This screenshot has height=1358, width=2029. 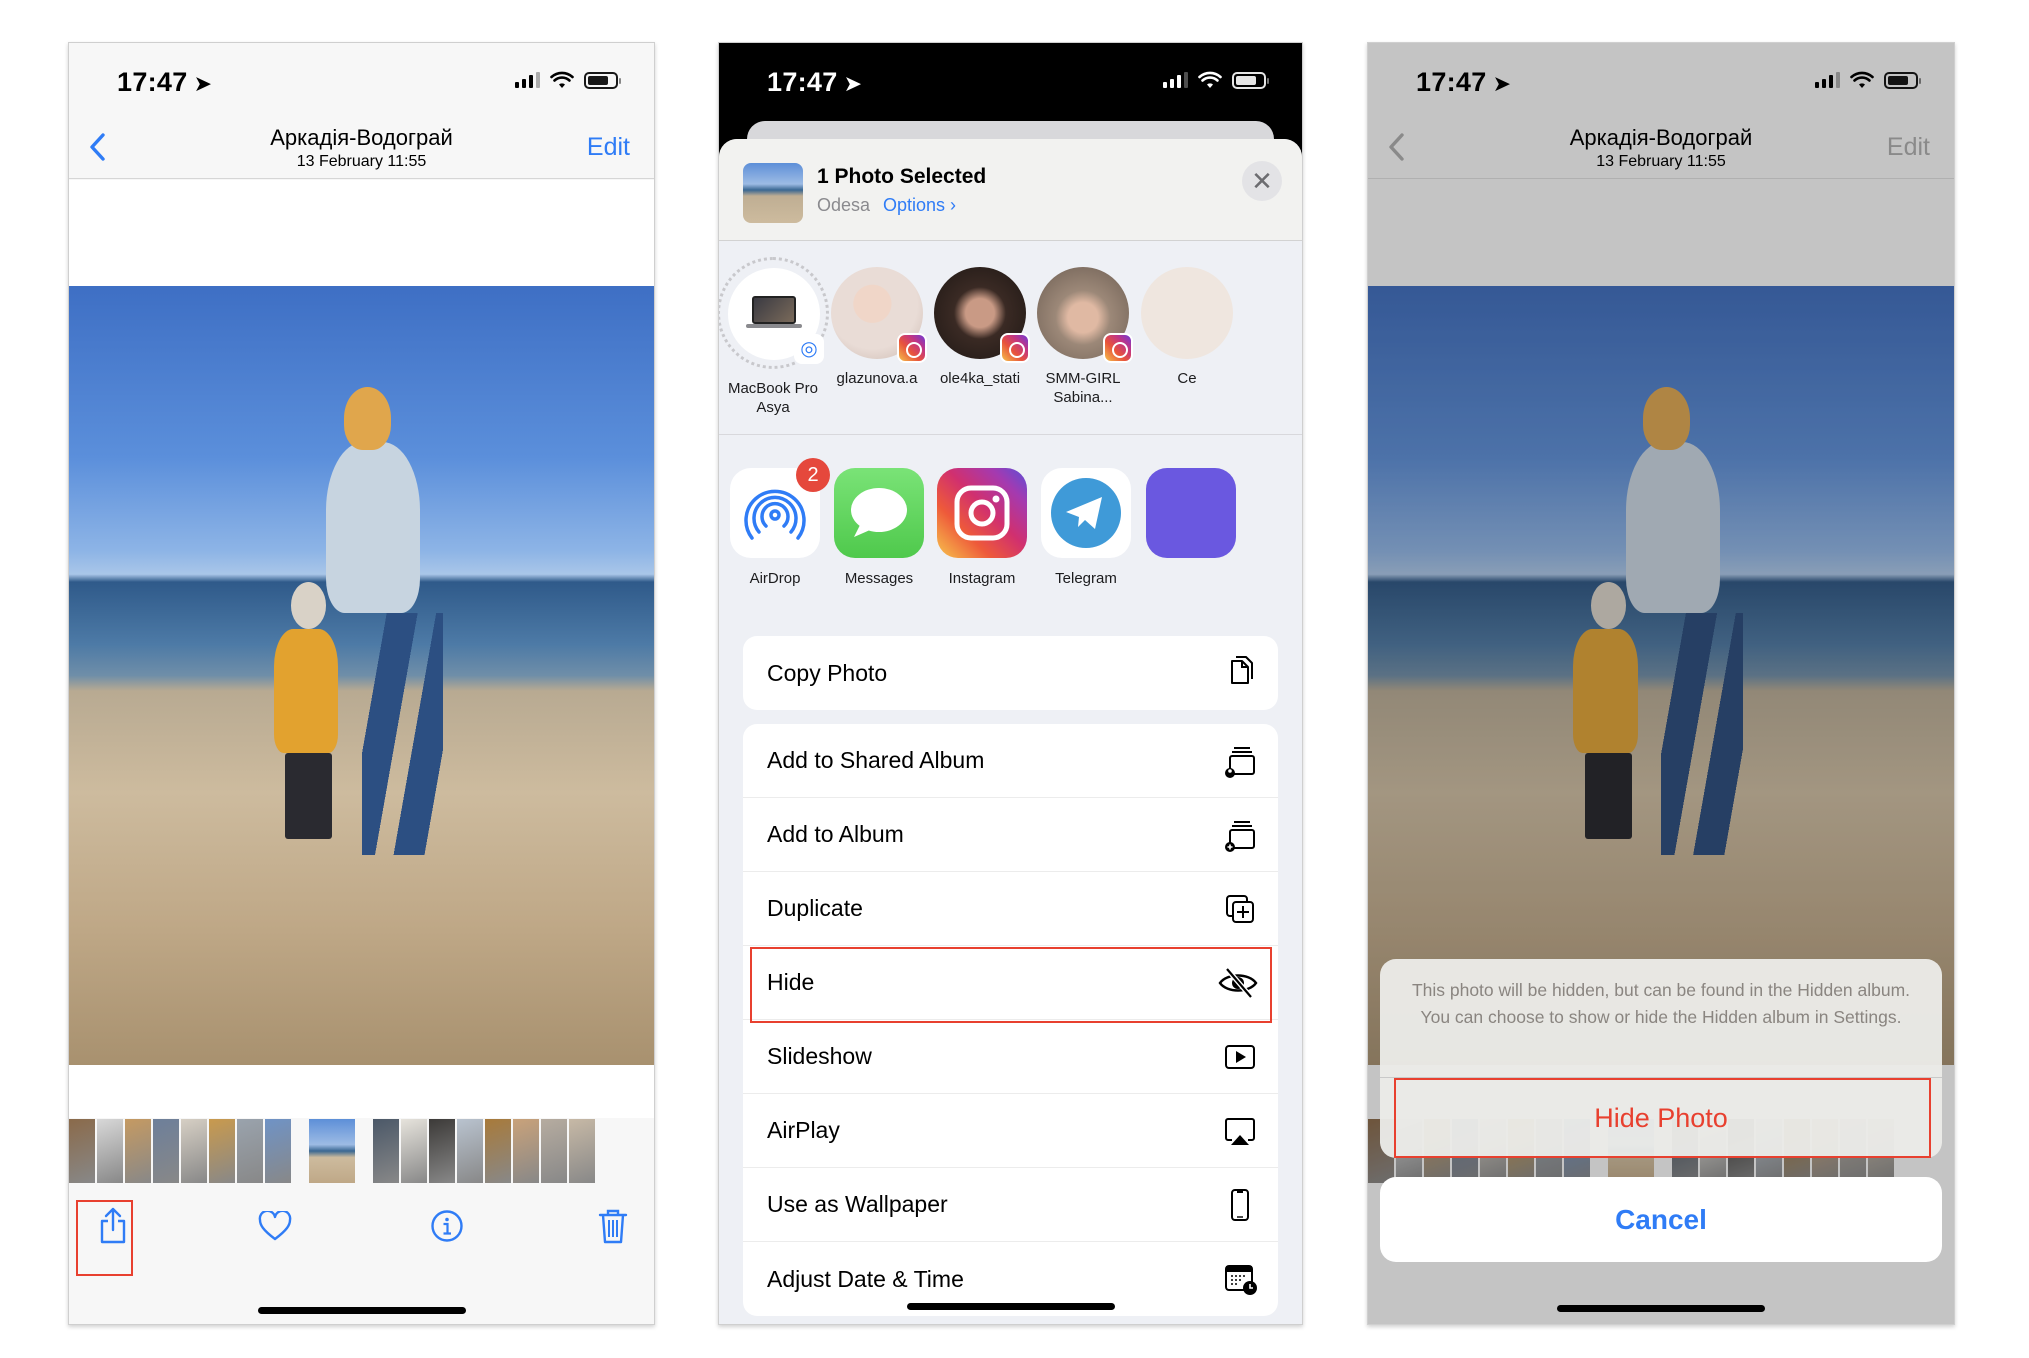 What do you see at coordinates (1661, 161) in the screenshot?
I see `photo-date: 13 February 11:55` at bounding box center [1661, 161].